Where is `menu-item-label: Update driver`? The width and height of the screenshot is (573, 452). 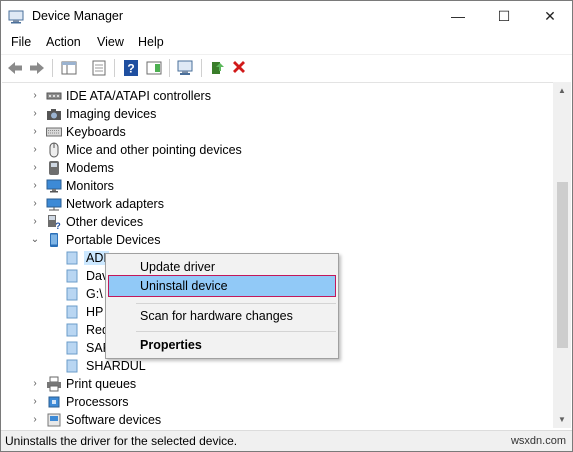
menu-item-label: Update driver is located at coordinates (178, 267).